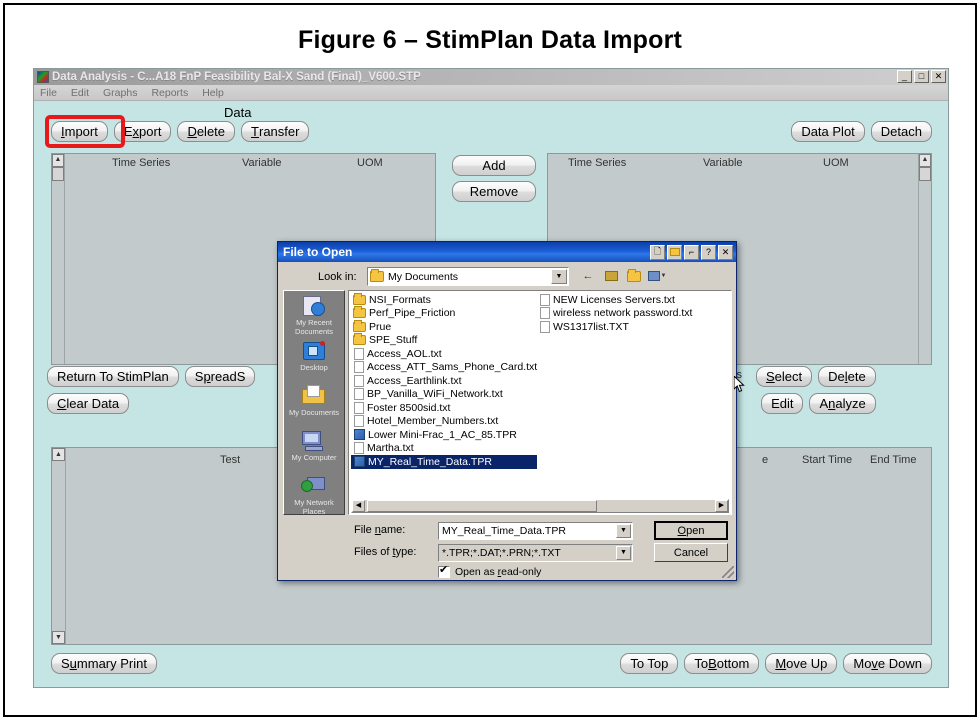 This screenshot has height=720, width=980. I want to click on file-list-item: wireless network password.txt, so click(630, 314).